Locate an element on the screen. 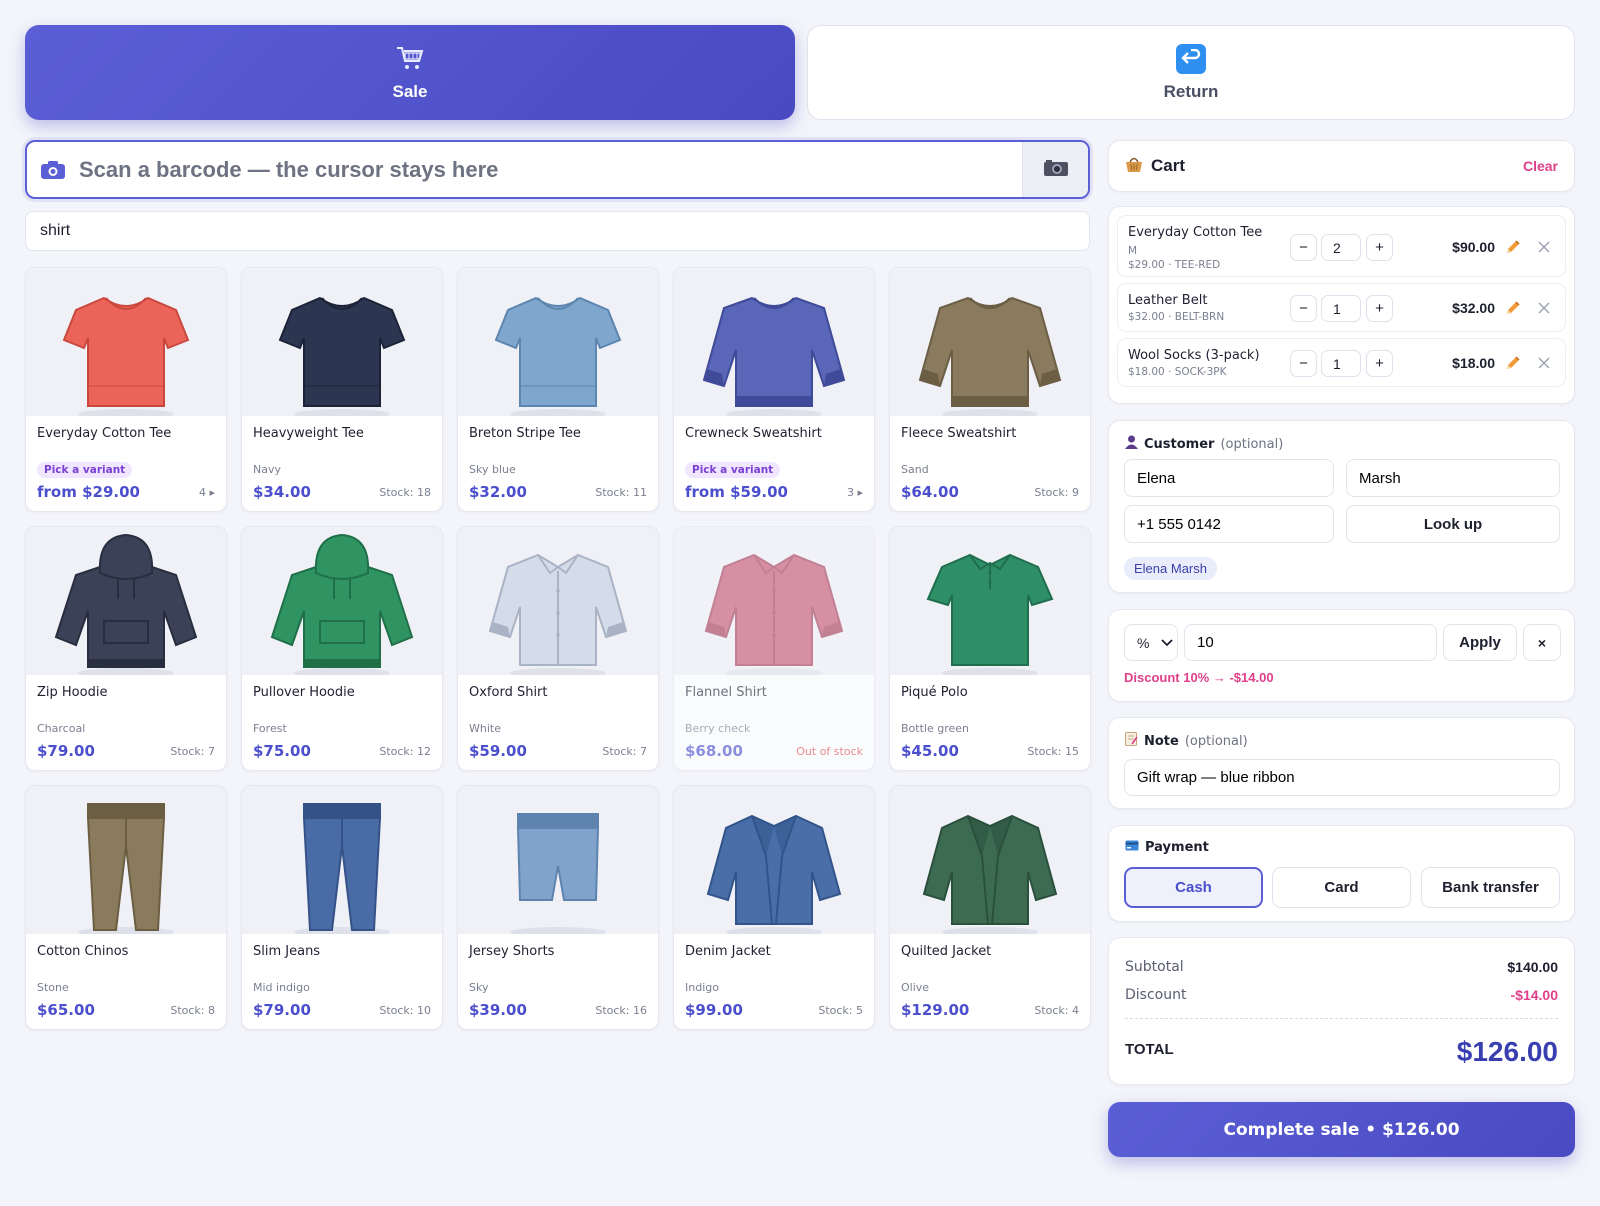  product-card: Denim Jacket Indigo $99.00 Stock: 5 is located at coordinates (774, 907).